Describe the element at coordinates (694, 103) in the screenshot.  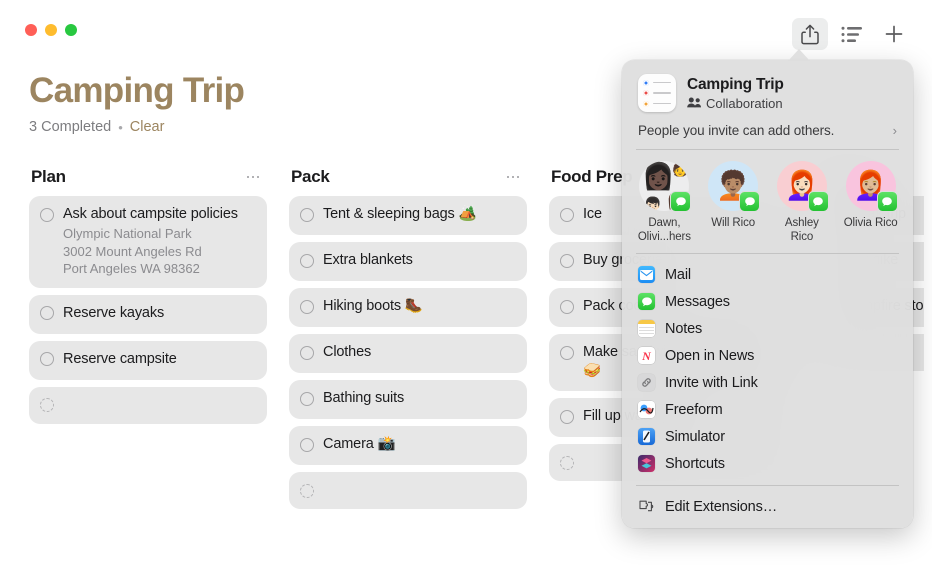
I see `people-icon` at that location.